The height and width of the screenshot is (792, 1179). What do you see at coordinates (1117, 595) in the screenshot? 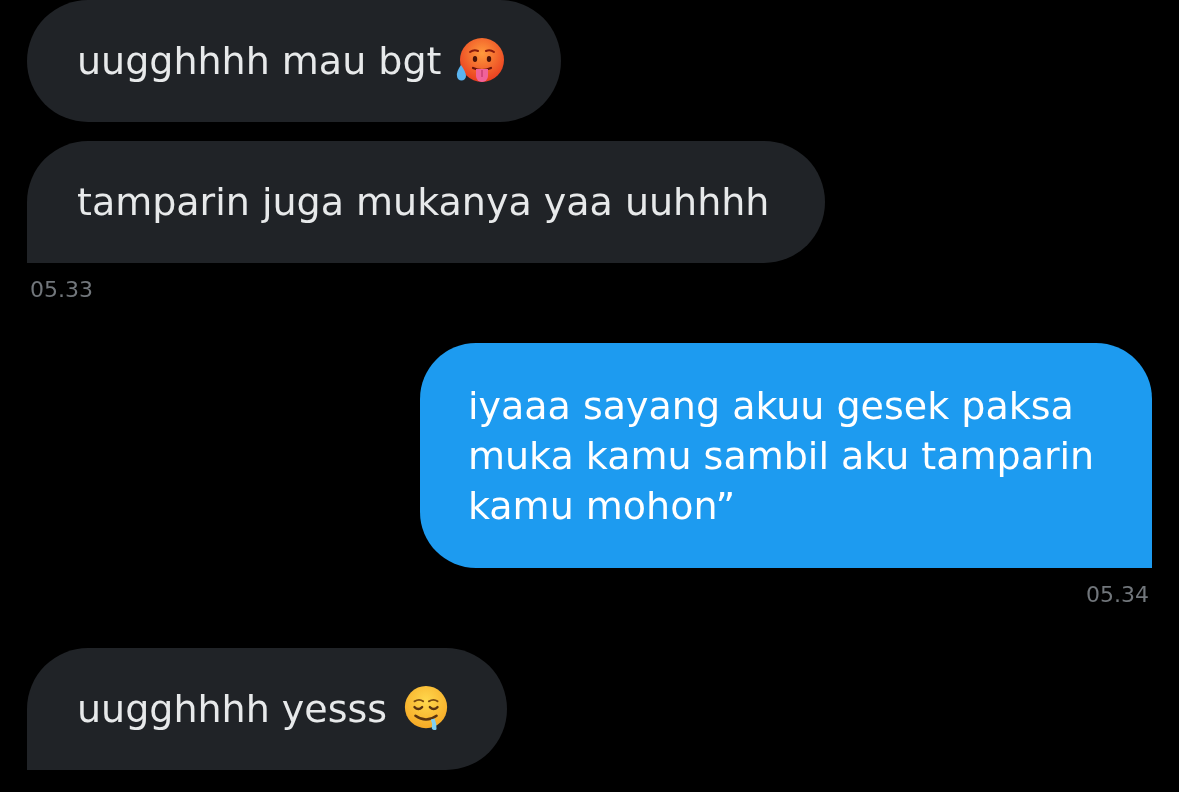
I see `message-timestamp: 05.34` at bounding box center [1117, 595].